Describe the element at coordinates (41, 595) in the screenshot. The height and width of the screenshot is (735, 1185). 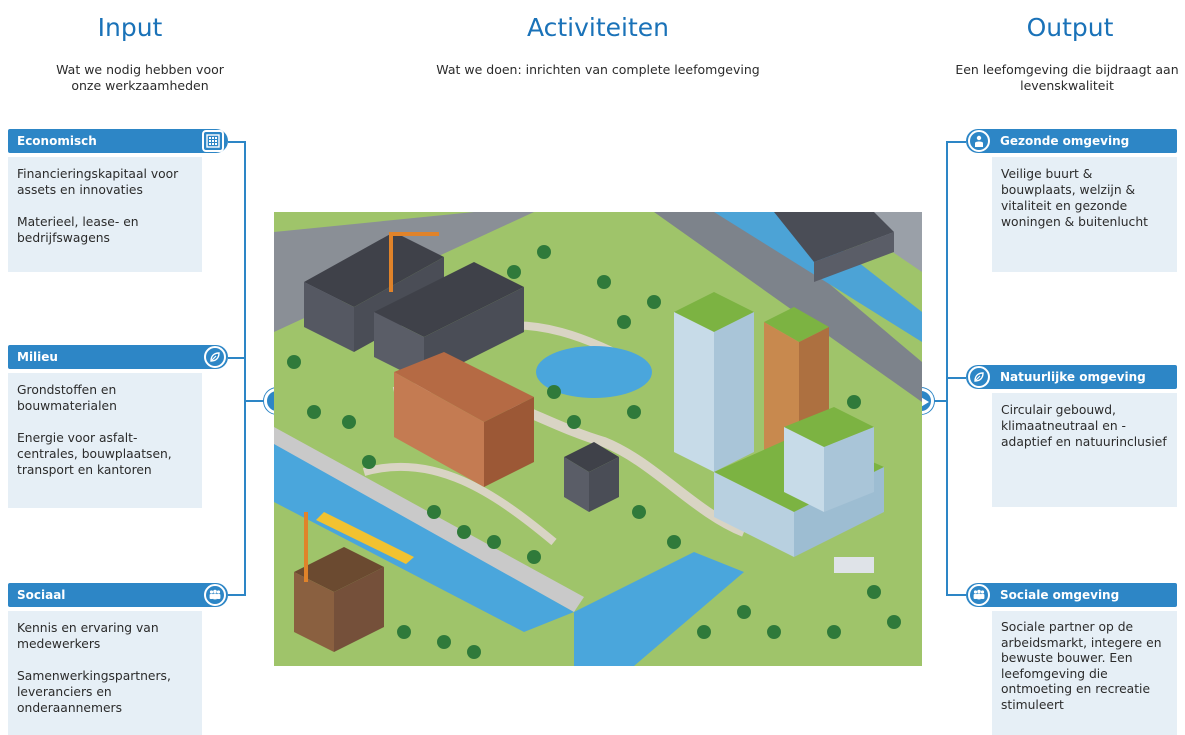
I see `card-sociaal-title: Sociaal` at that location.